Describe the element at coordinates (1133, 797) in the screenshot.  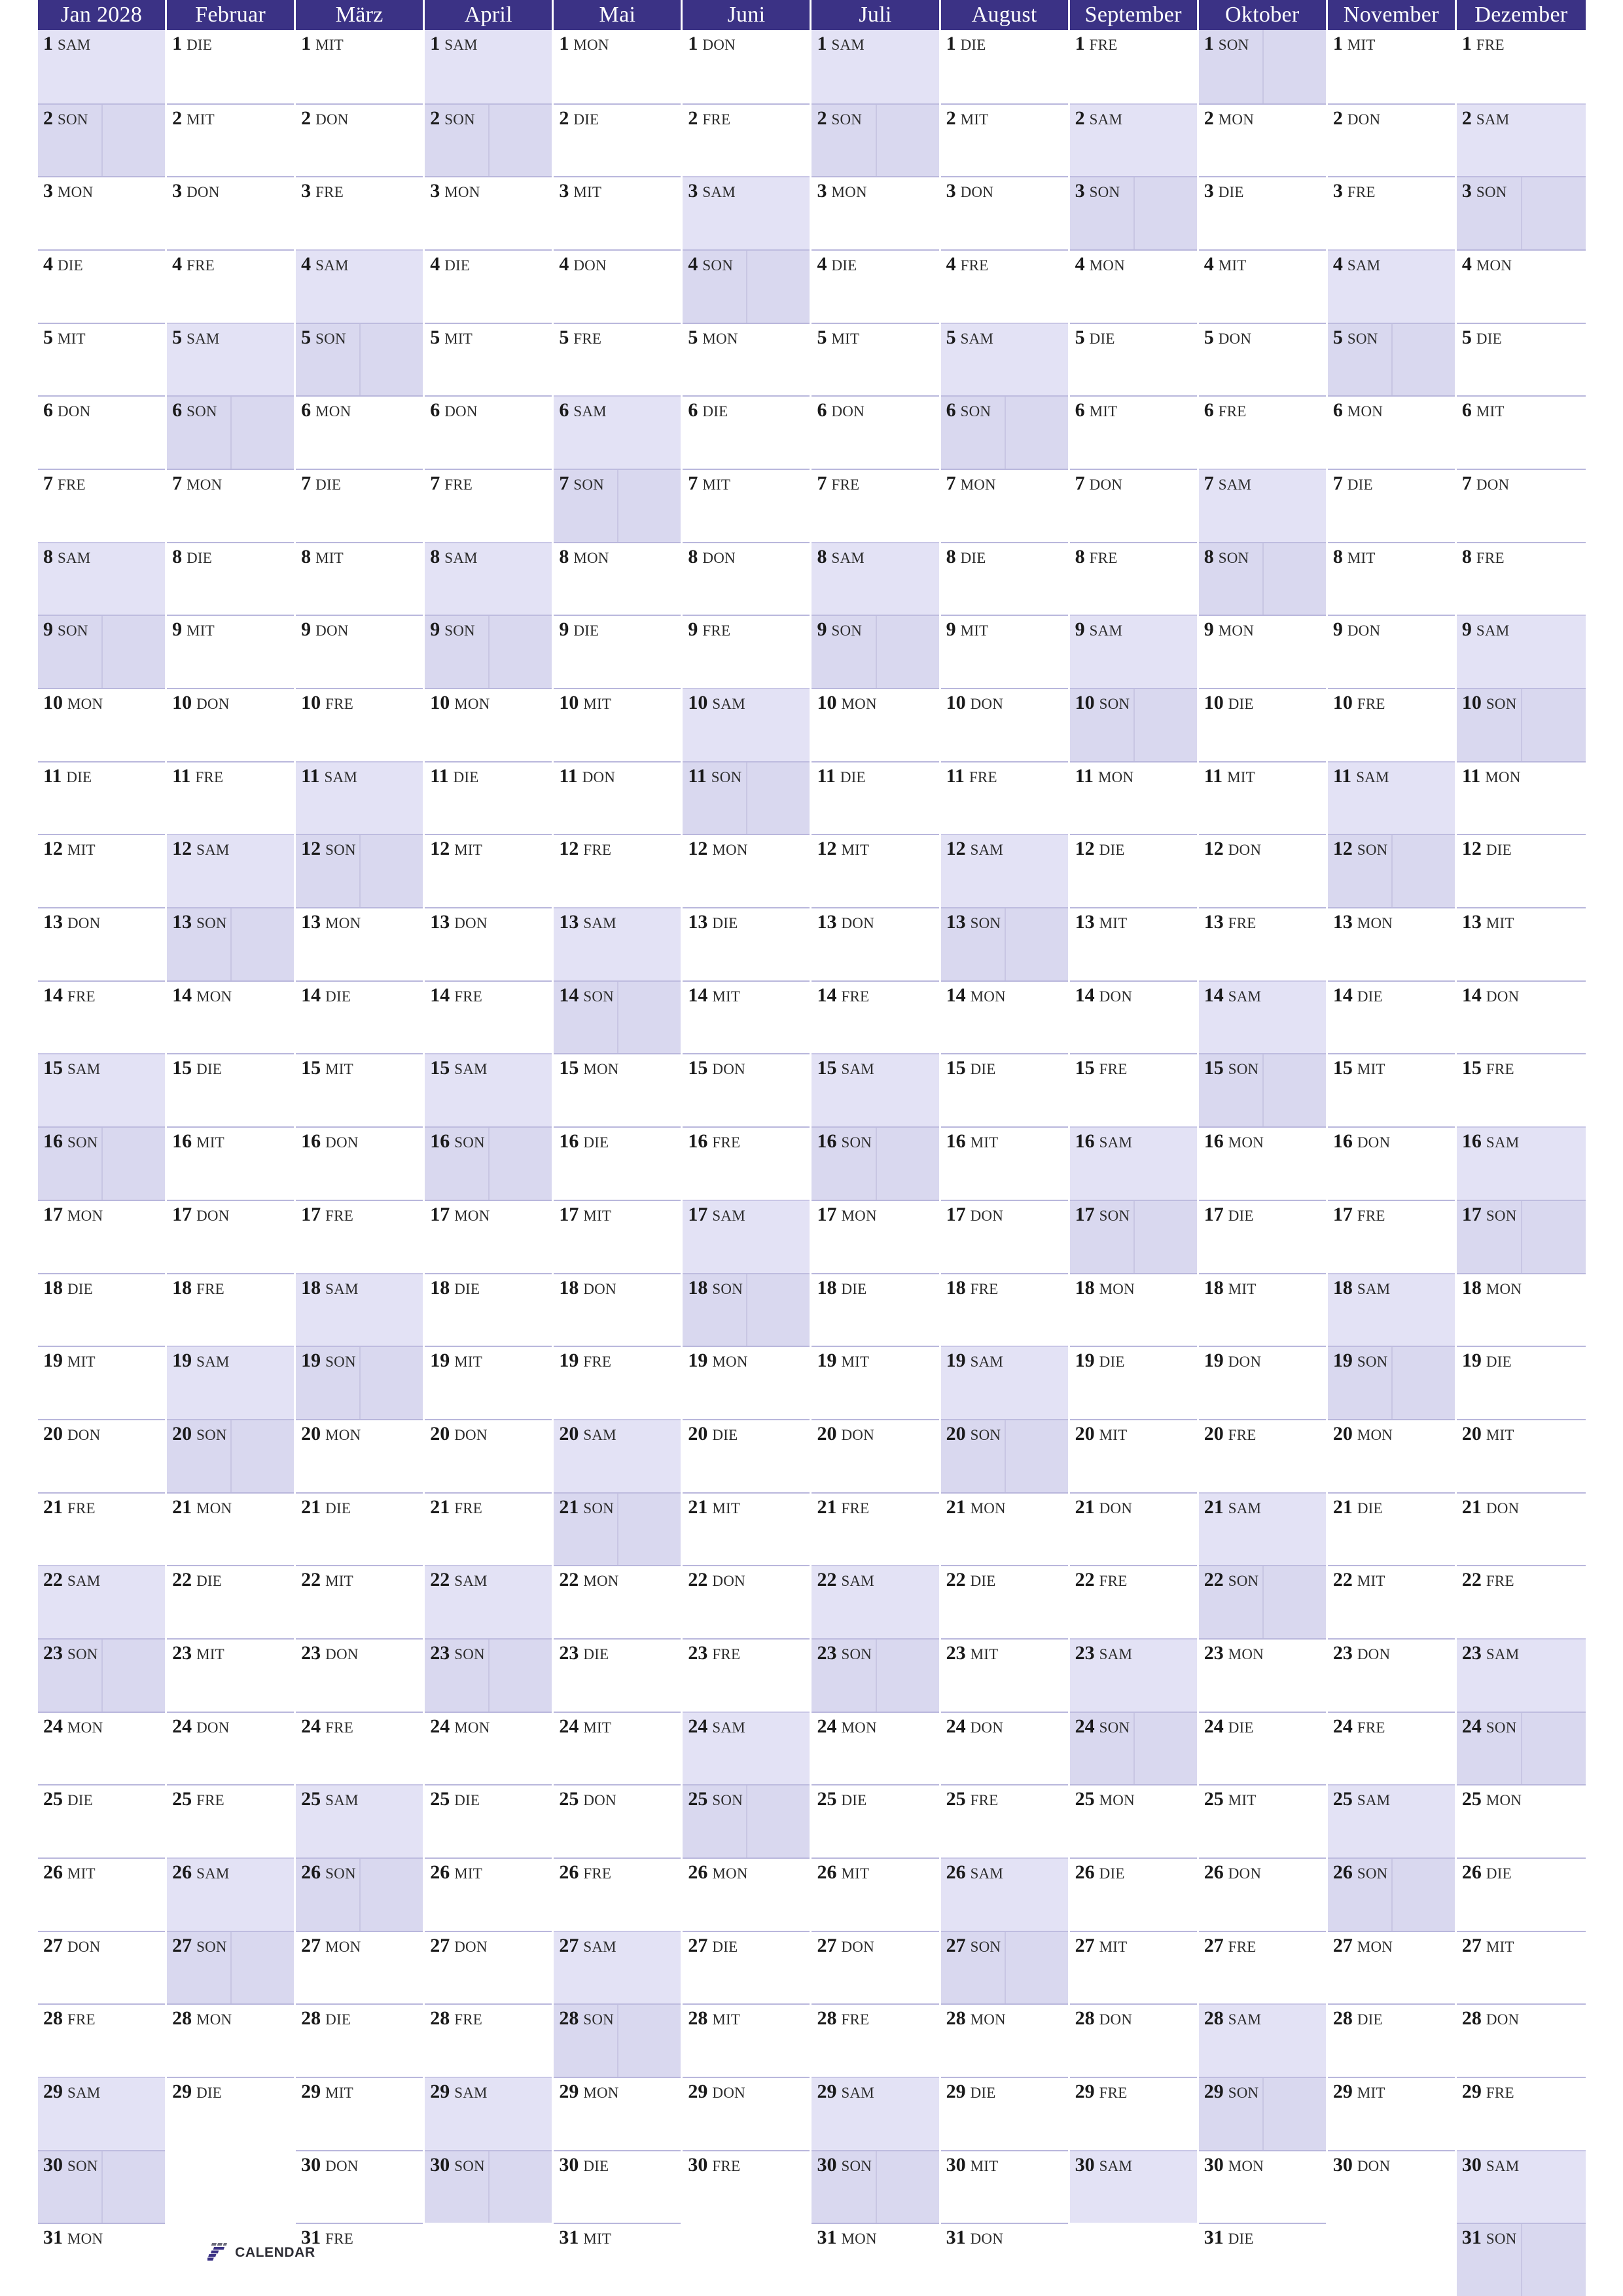
I see `day-cell: 11 MON` at that location.